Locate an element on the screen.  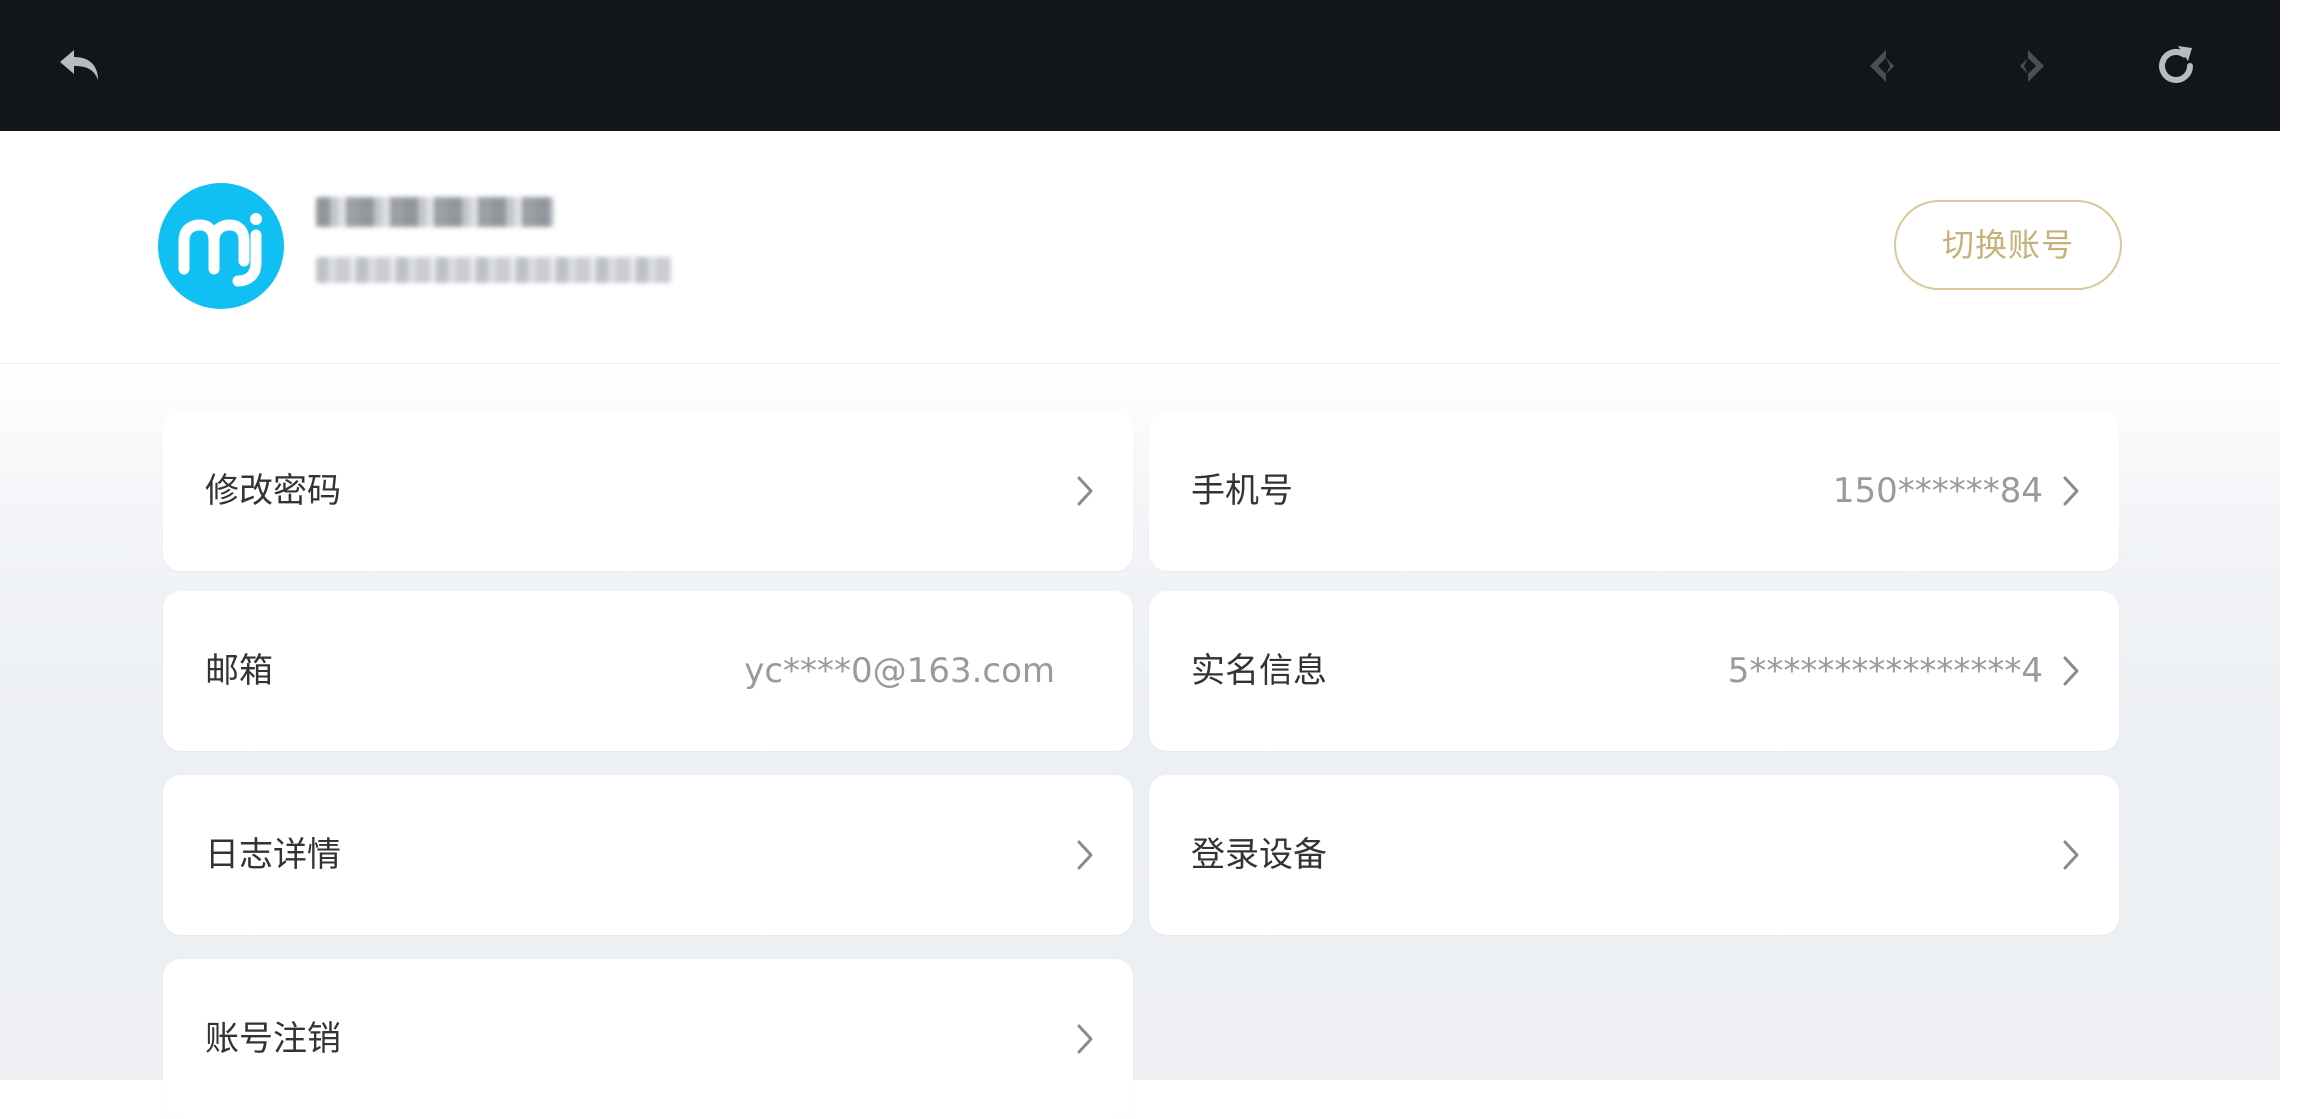
switch-account-button: 切换账号 is located at coordinates (2008, 245).